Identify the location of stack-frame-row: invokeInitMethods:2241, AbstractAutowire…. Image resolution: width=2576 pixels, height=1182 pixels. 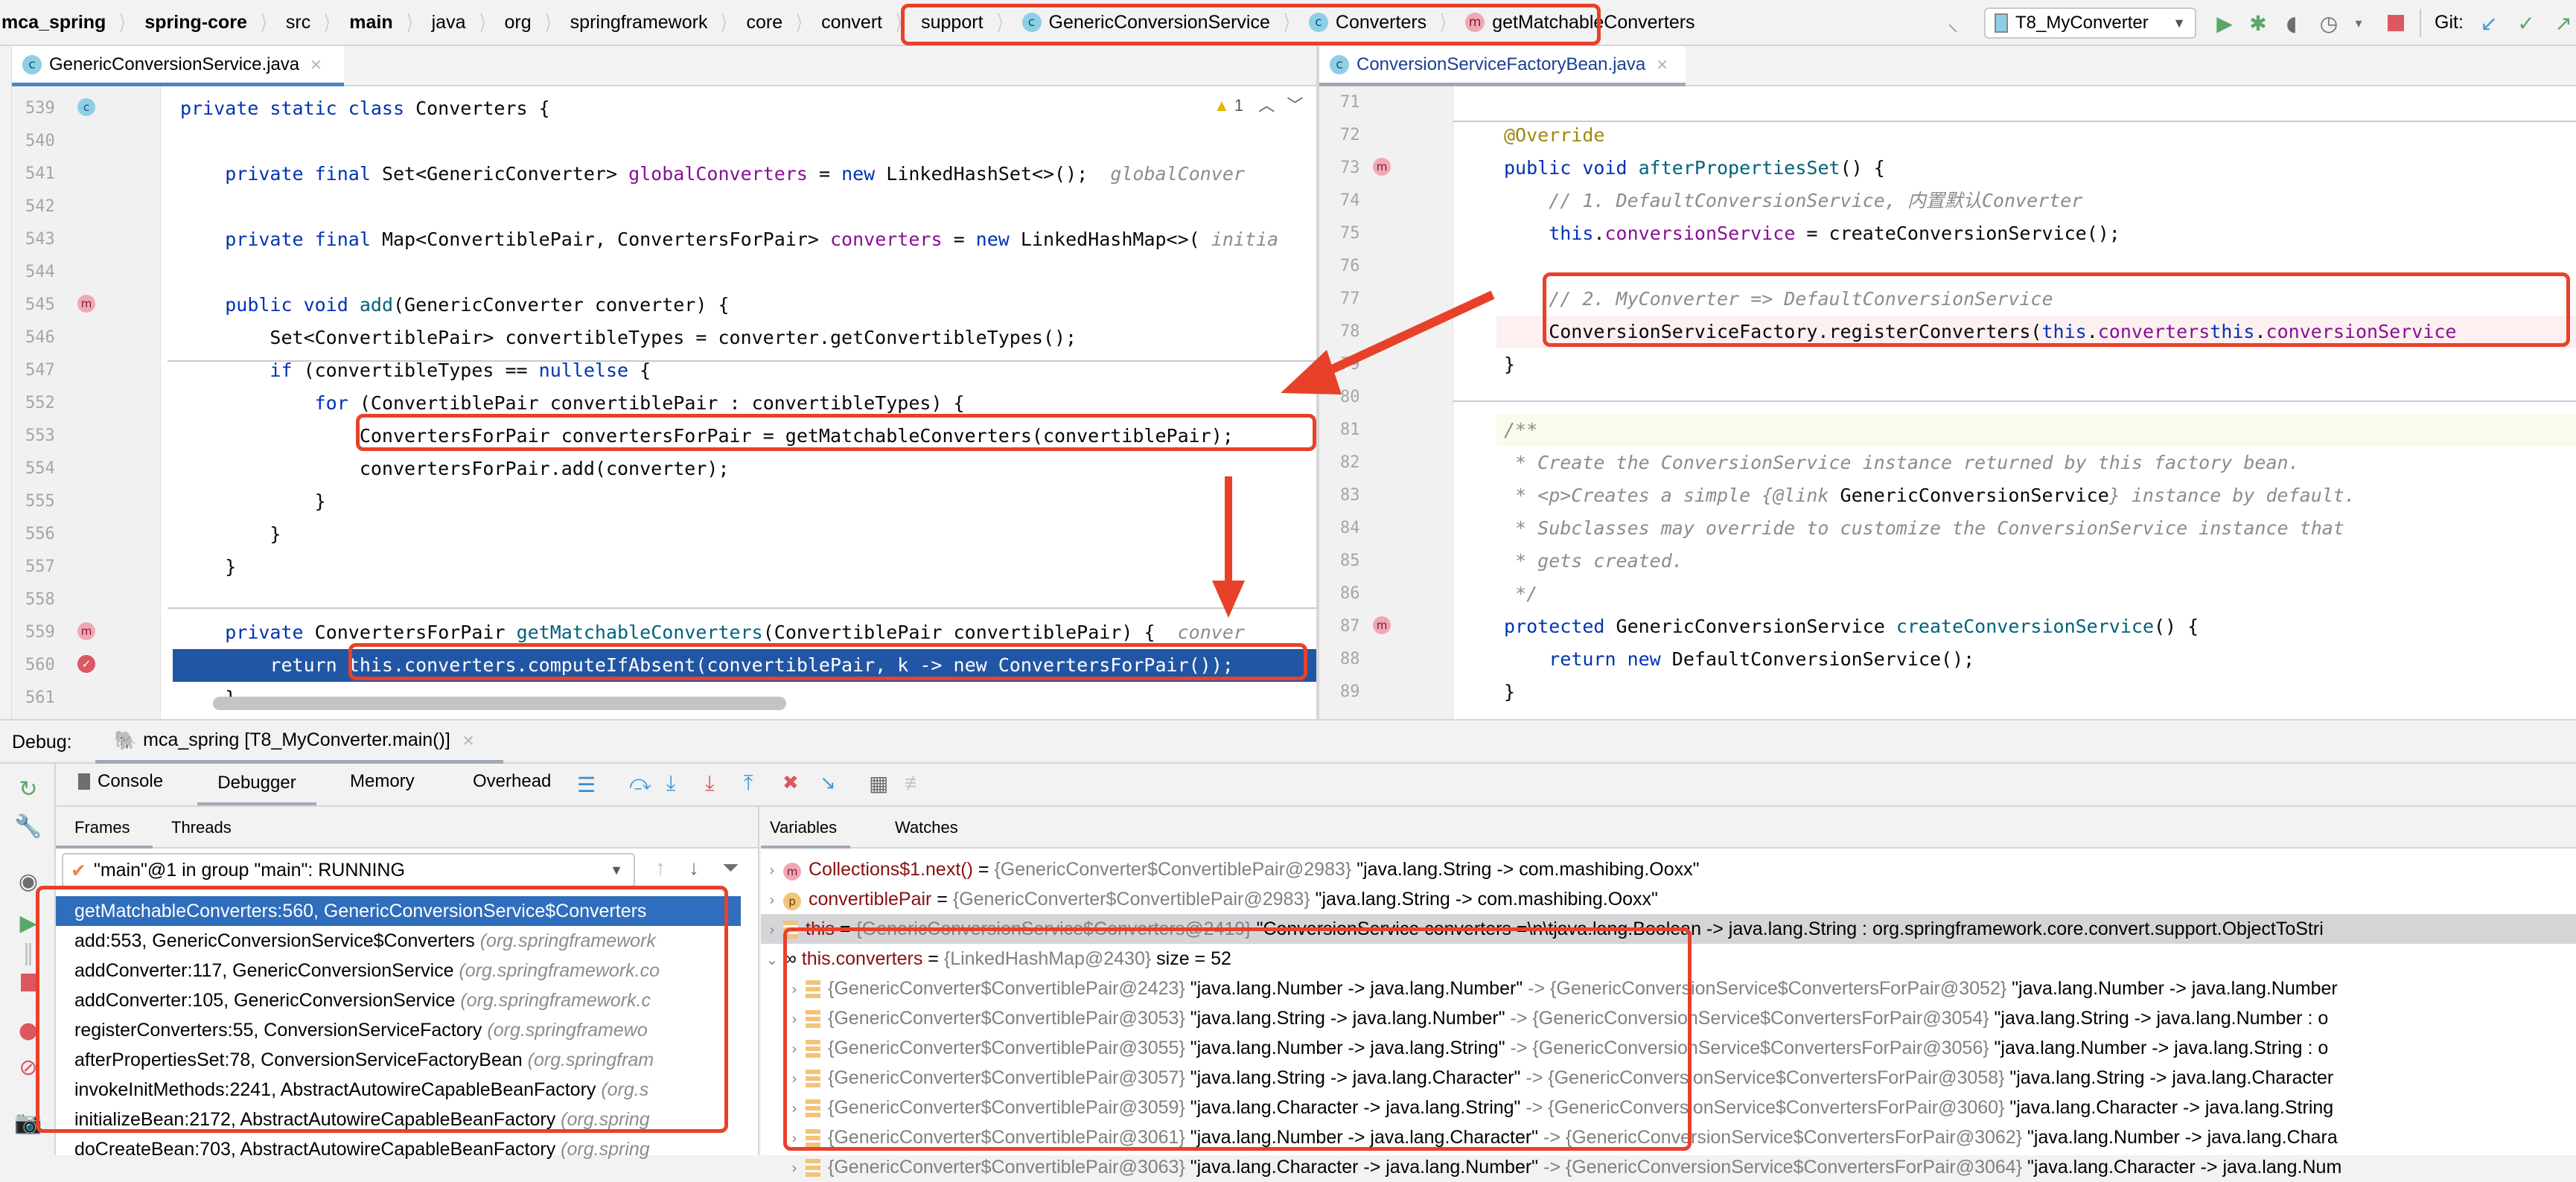
(416, 1090).